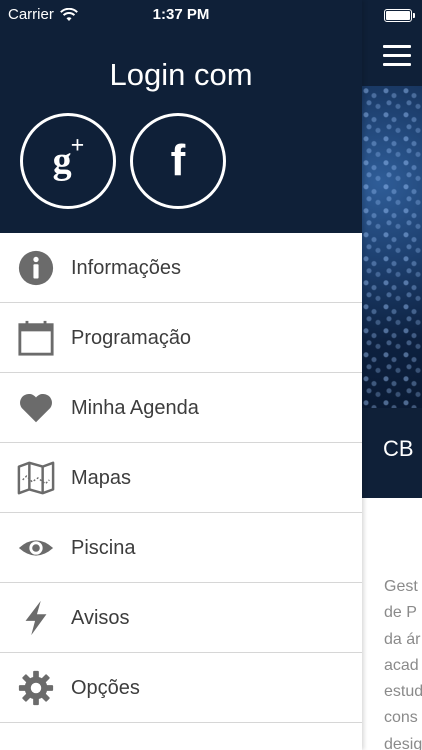 This screenshot has height=750, width=422. I want to click on menu-item-piscina: Piscina, so click(181, 548).